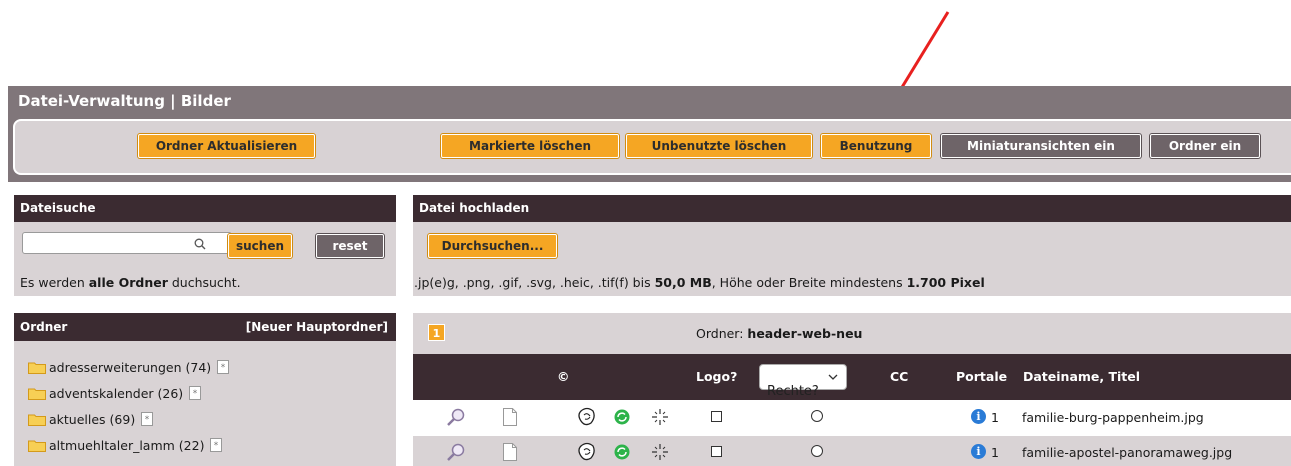  I want to click on current-folder-prefix: Ordner:, so click(722, 333).